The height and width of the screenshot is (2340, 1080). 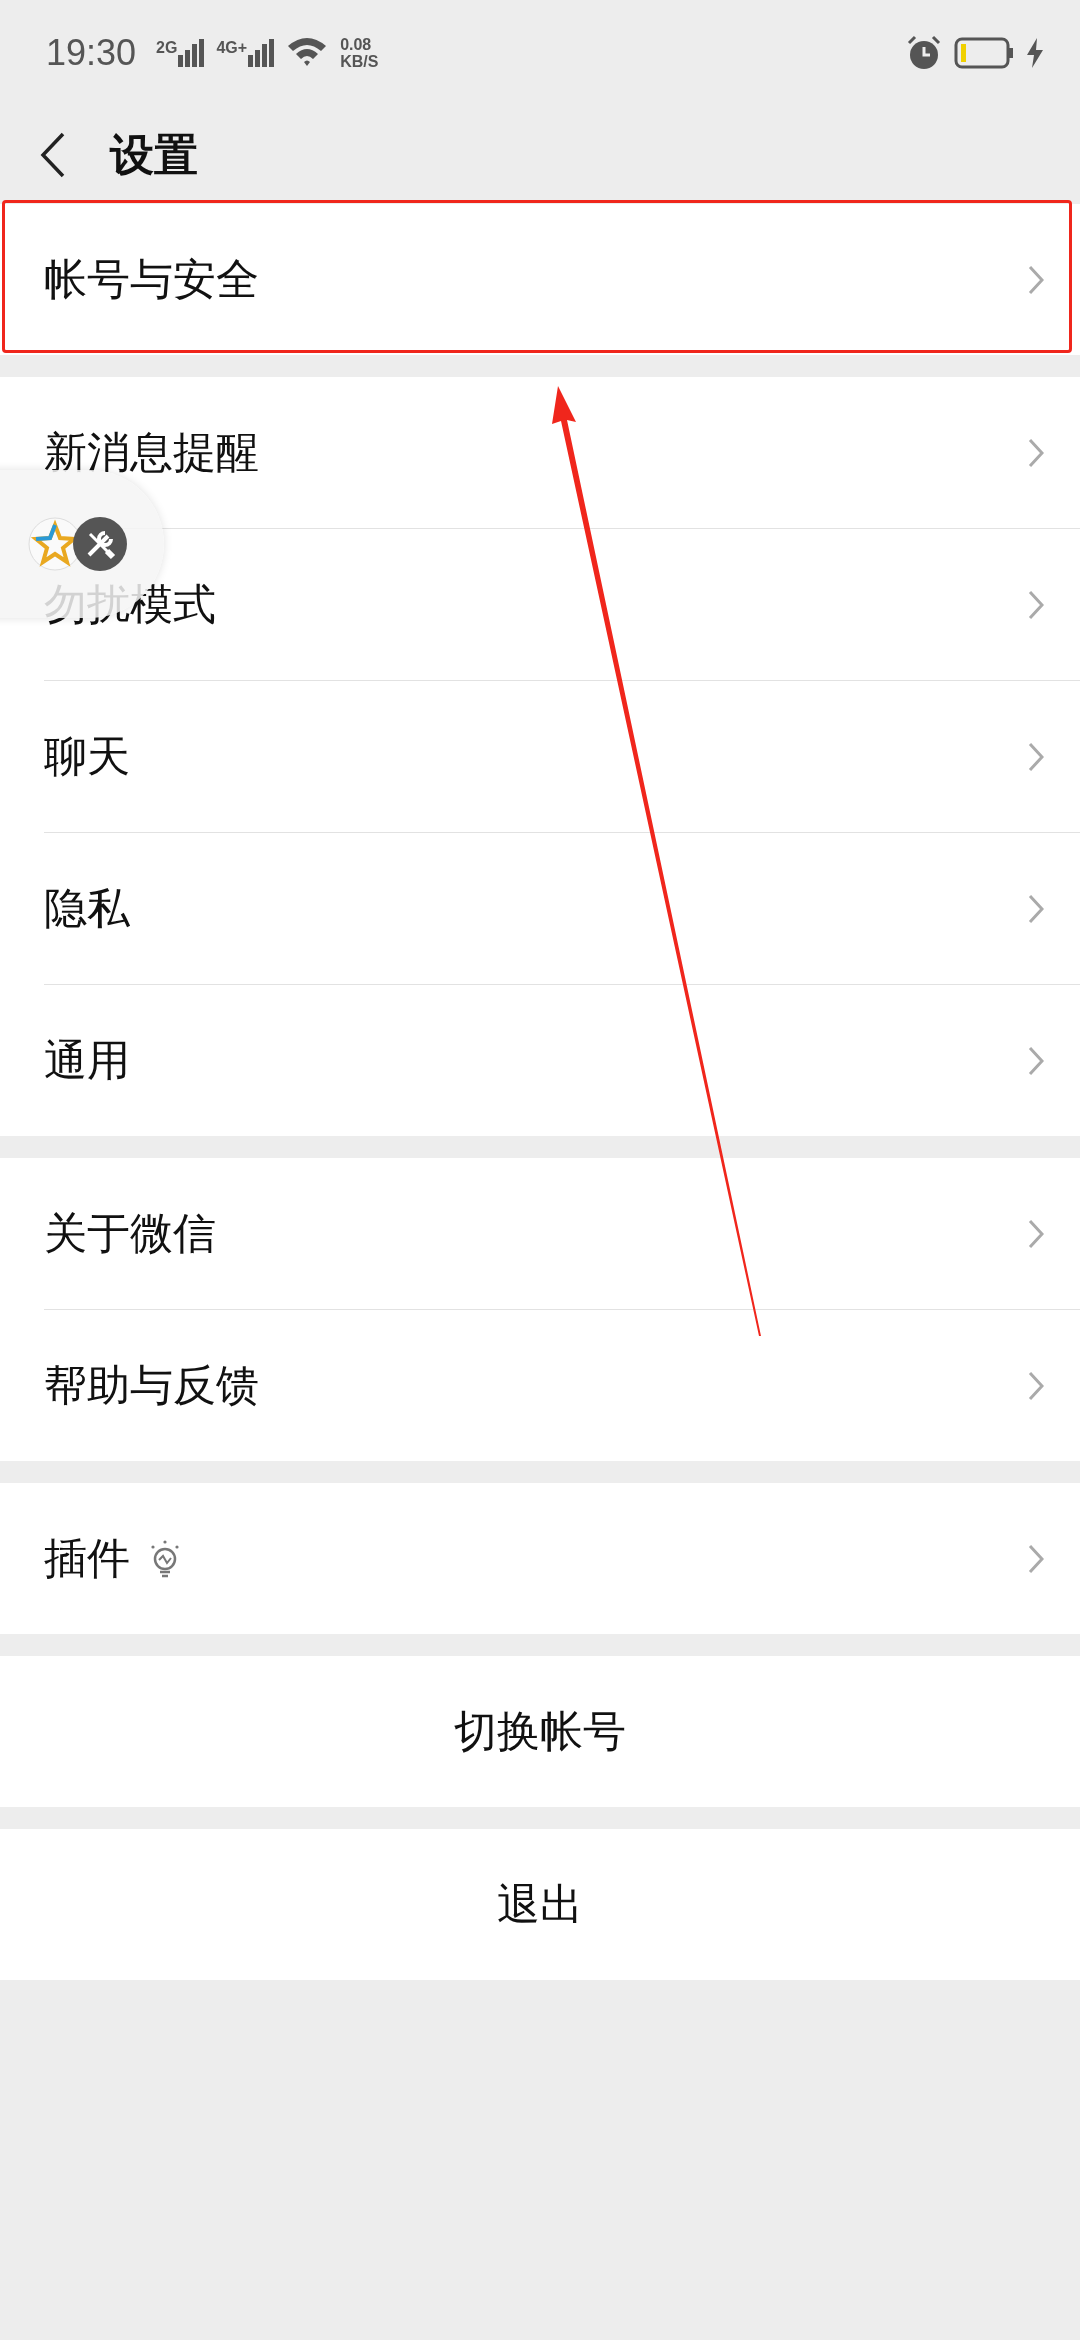 What do you see at coordinates (53, 155) in the screenshot?
I see `back-icon` at bounding box center [53, 155].